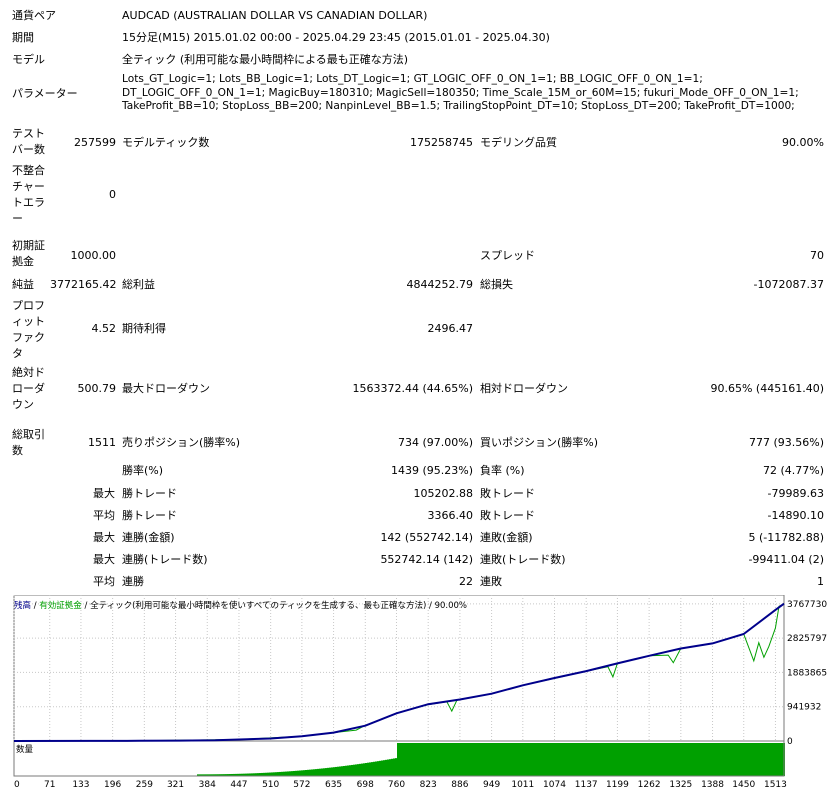 The height and width of the screenshot is (792, 840). Describe the element at coordinates (767, 388) in the screenshot. I see `rel-dd-value: 90.65% (445161.40)` at that location.